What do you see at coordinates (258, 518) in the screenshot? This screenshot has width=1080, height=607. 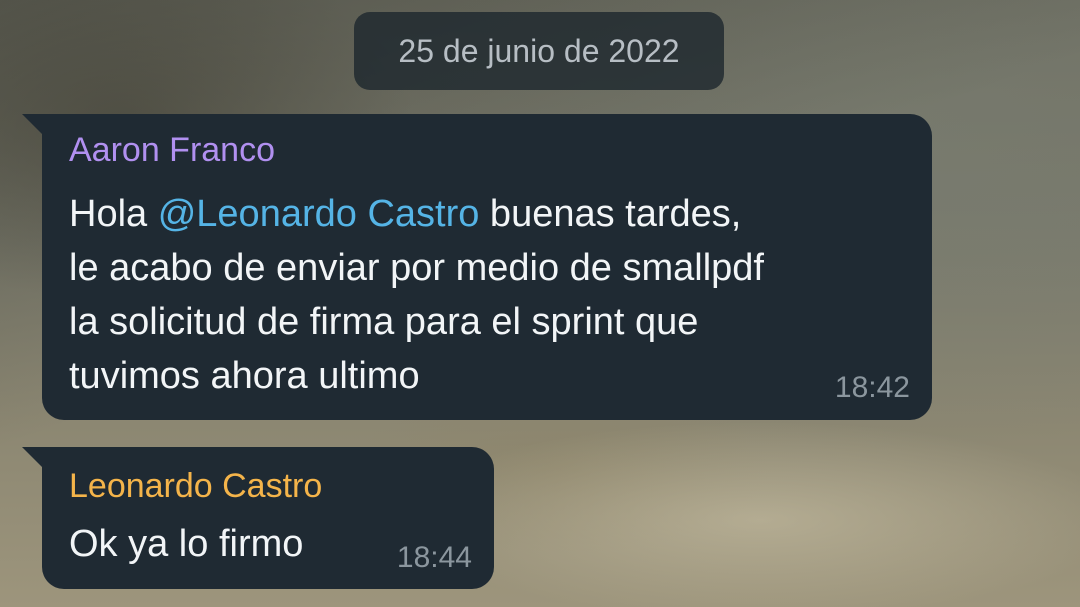 I see `message-bubble-incoming: Leonardo Castro Ok ya lo firmo 18:44` at bounding box center [258, 518].